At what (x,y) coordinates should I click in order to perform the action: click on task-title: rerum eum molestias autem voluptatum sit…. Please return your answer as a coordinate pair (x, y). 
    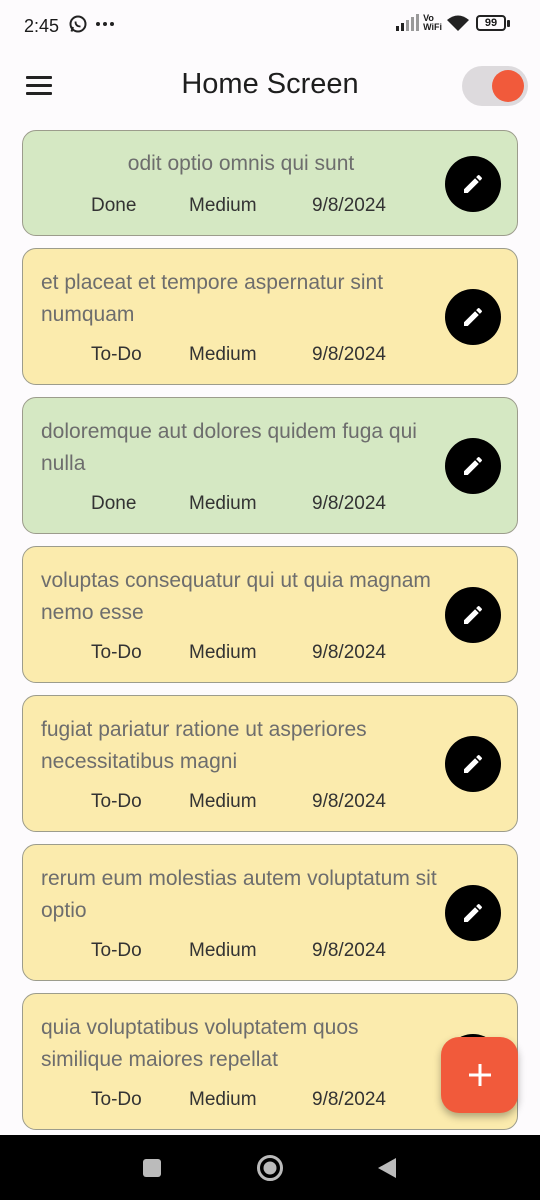
    Looking at the image, I should click on (239, 894).